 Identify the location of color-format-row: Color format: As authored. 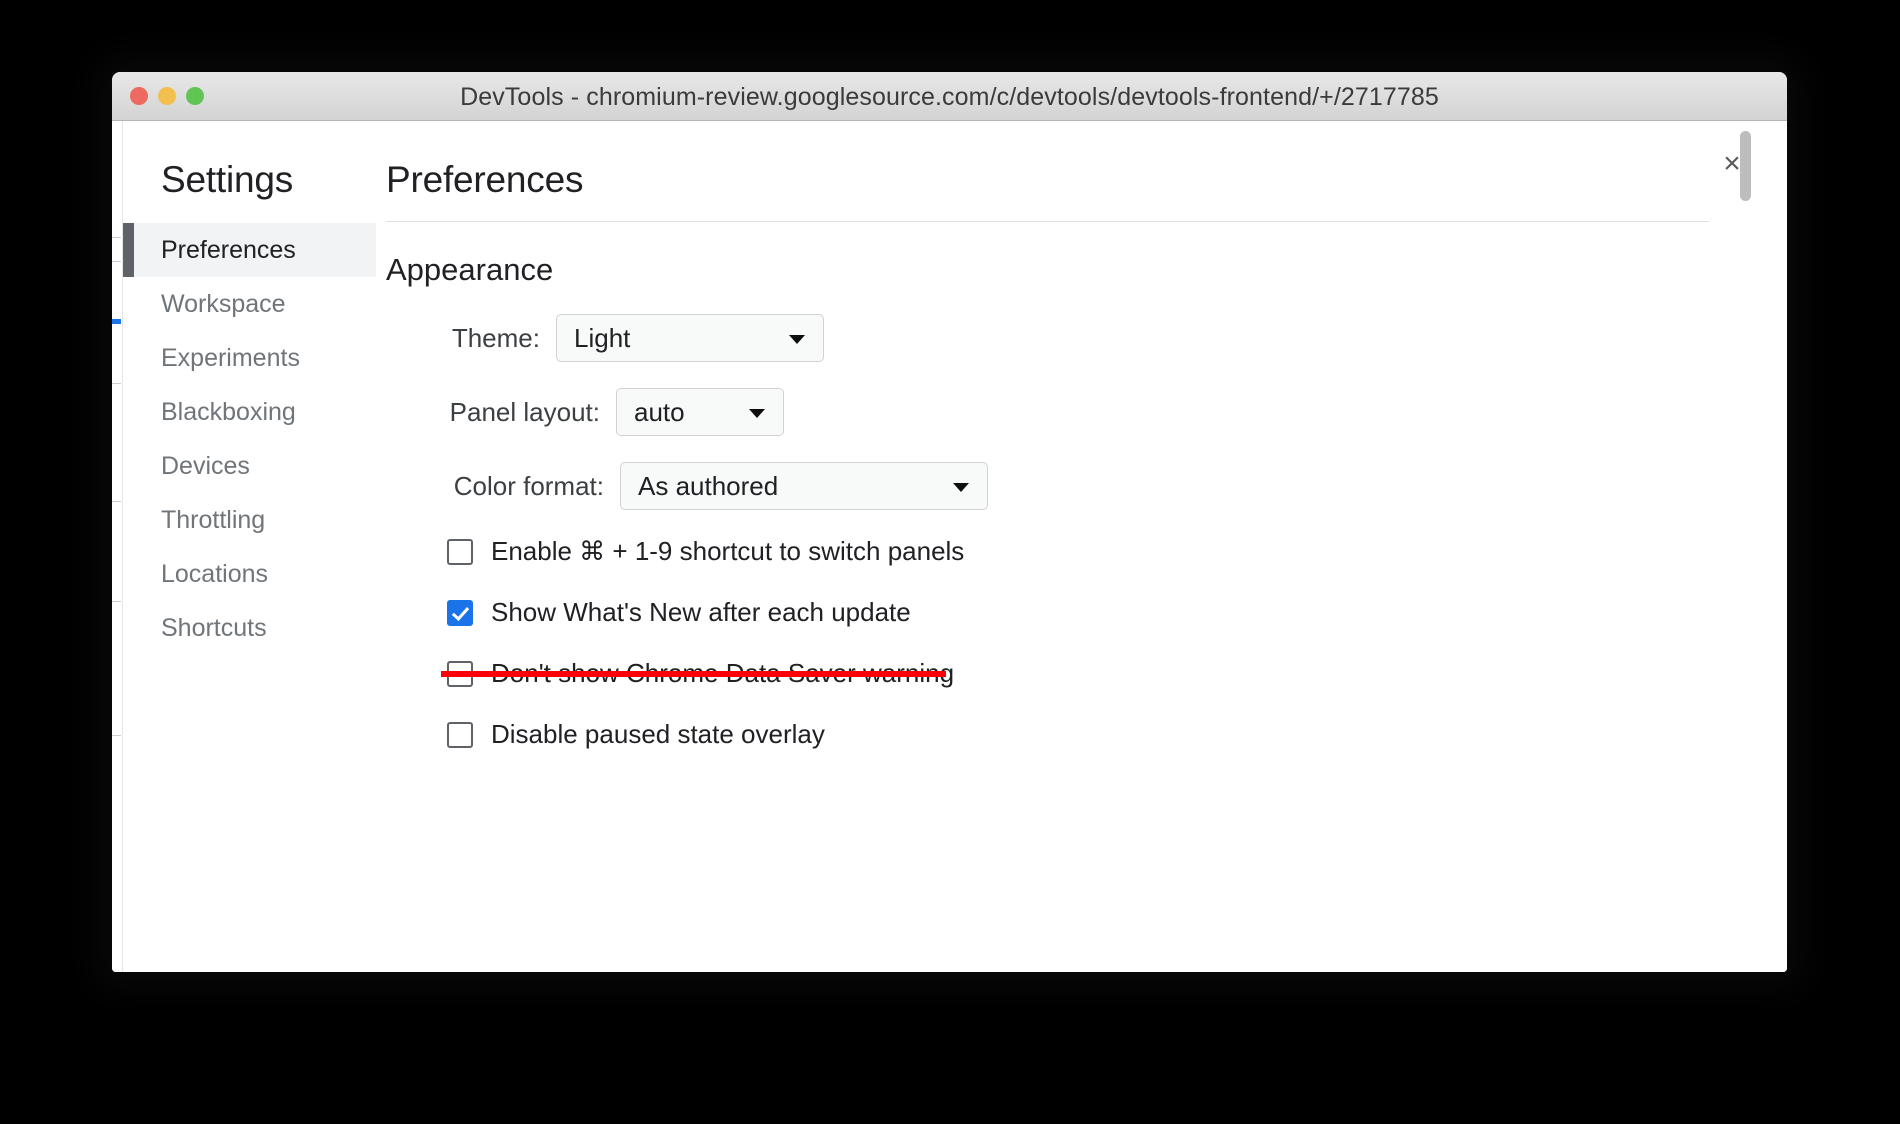
(1047, 486).